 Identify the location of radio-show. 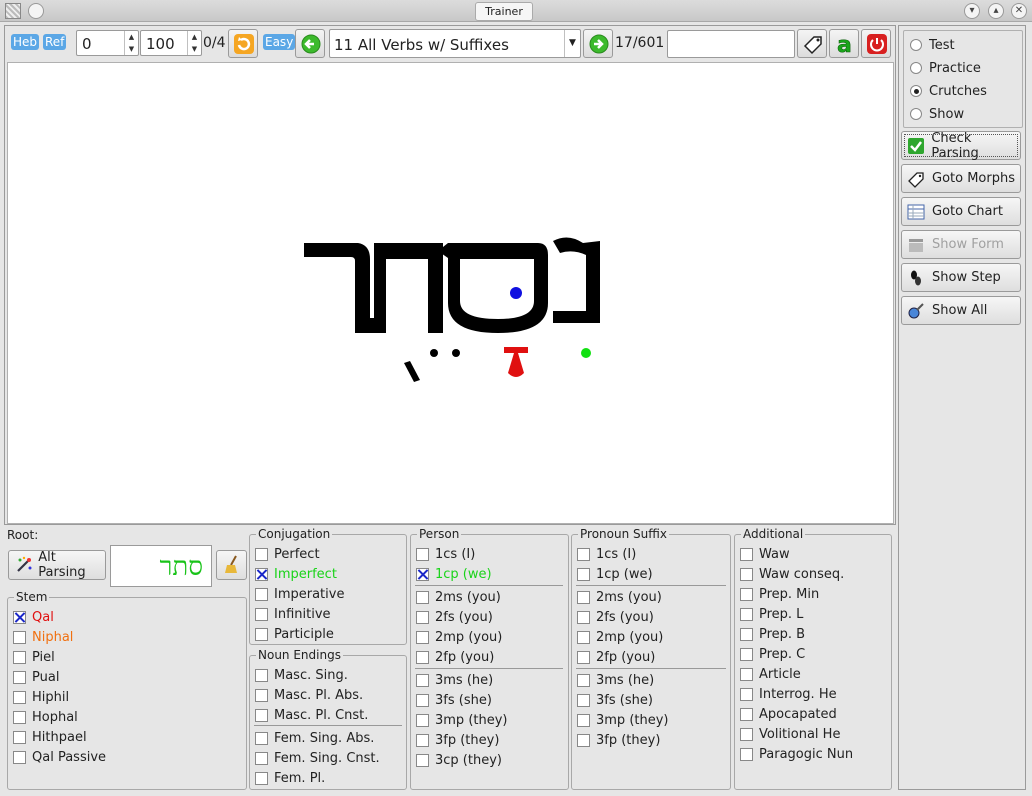
(916, 114).